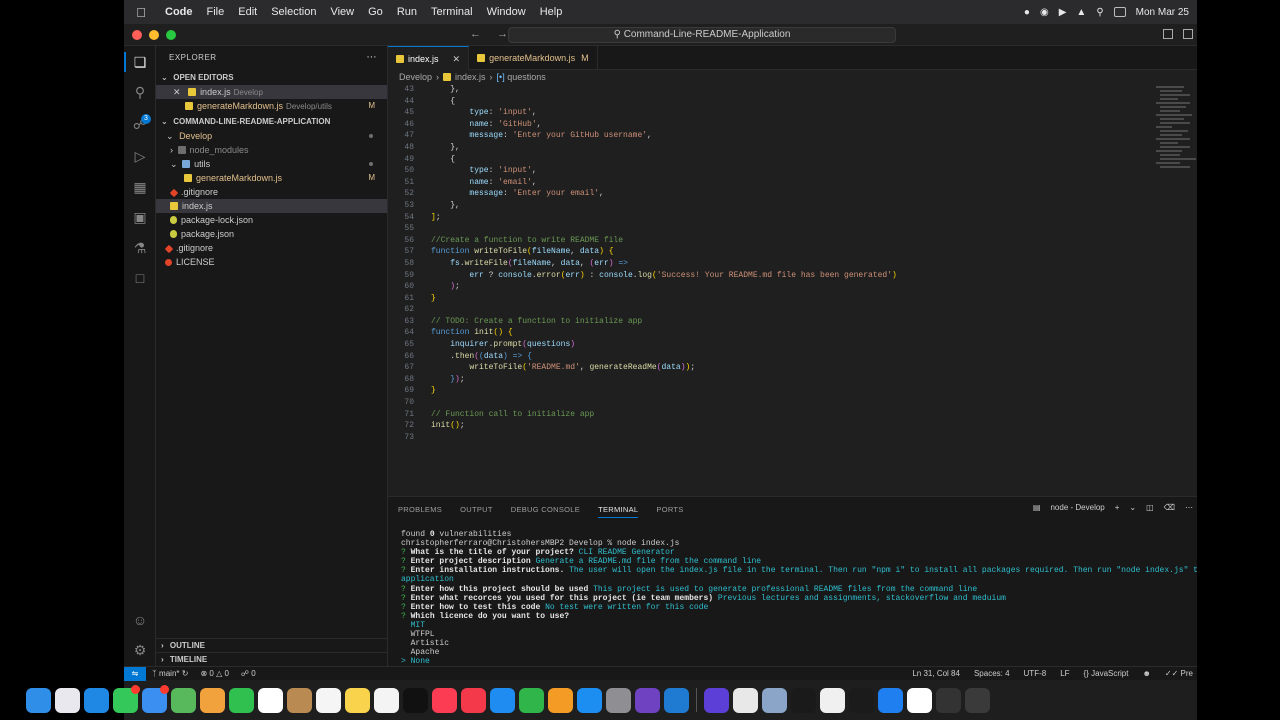 Image resolution: width=1280 pixels, height=720 pixels. What do you see at coordinates (770, 252) in the screenshot?
I see `code-line: 57 function writeToFile(fileName, data) {` at bounding box center [770, 252].